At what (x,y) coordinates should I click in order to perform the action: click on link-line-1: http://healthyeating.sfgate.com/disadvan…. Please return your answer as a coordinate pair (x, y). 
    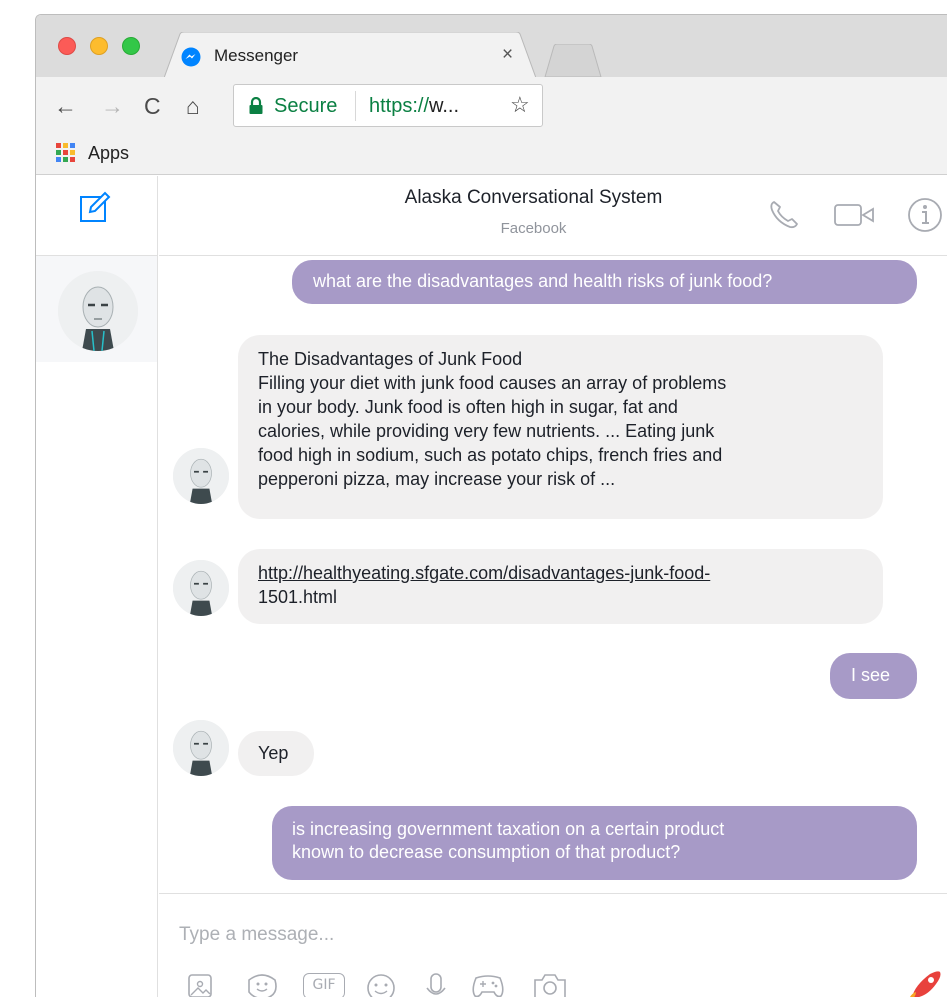
    Looking at the image, I should click on (484, 573).